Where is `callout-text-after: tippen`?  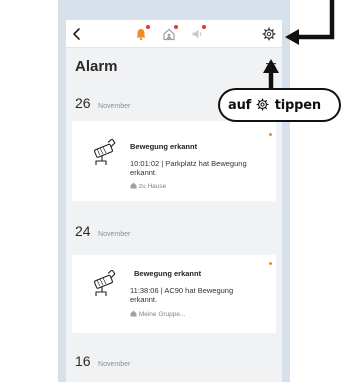 callout-text-after: tippen is located at coordinates (297, 105).